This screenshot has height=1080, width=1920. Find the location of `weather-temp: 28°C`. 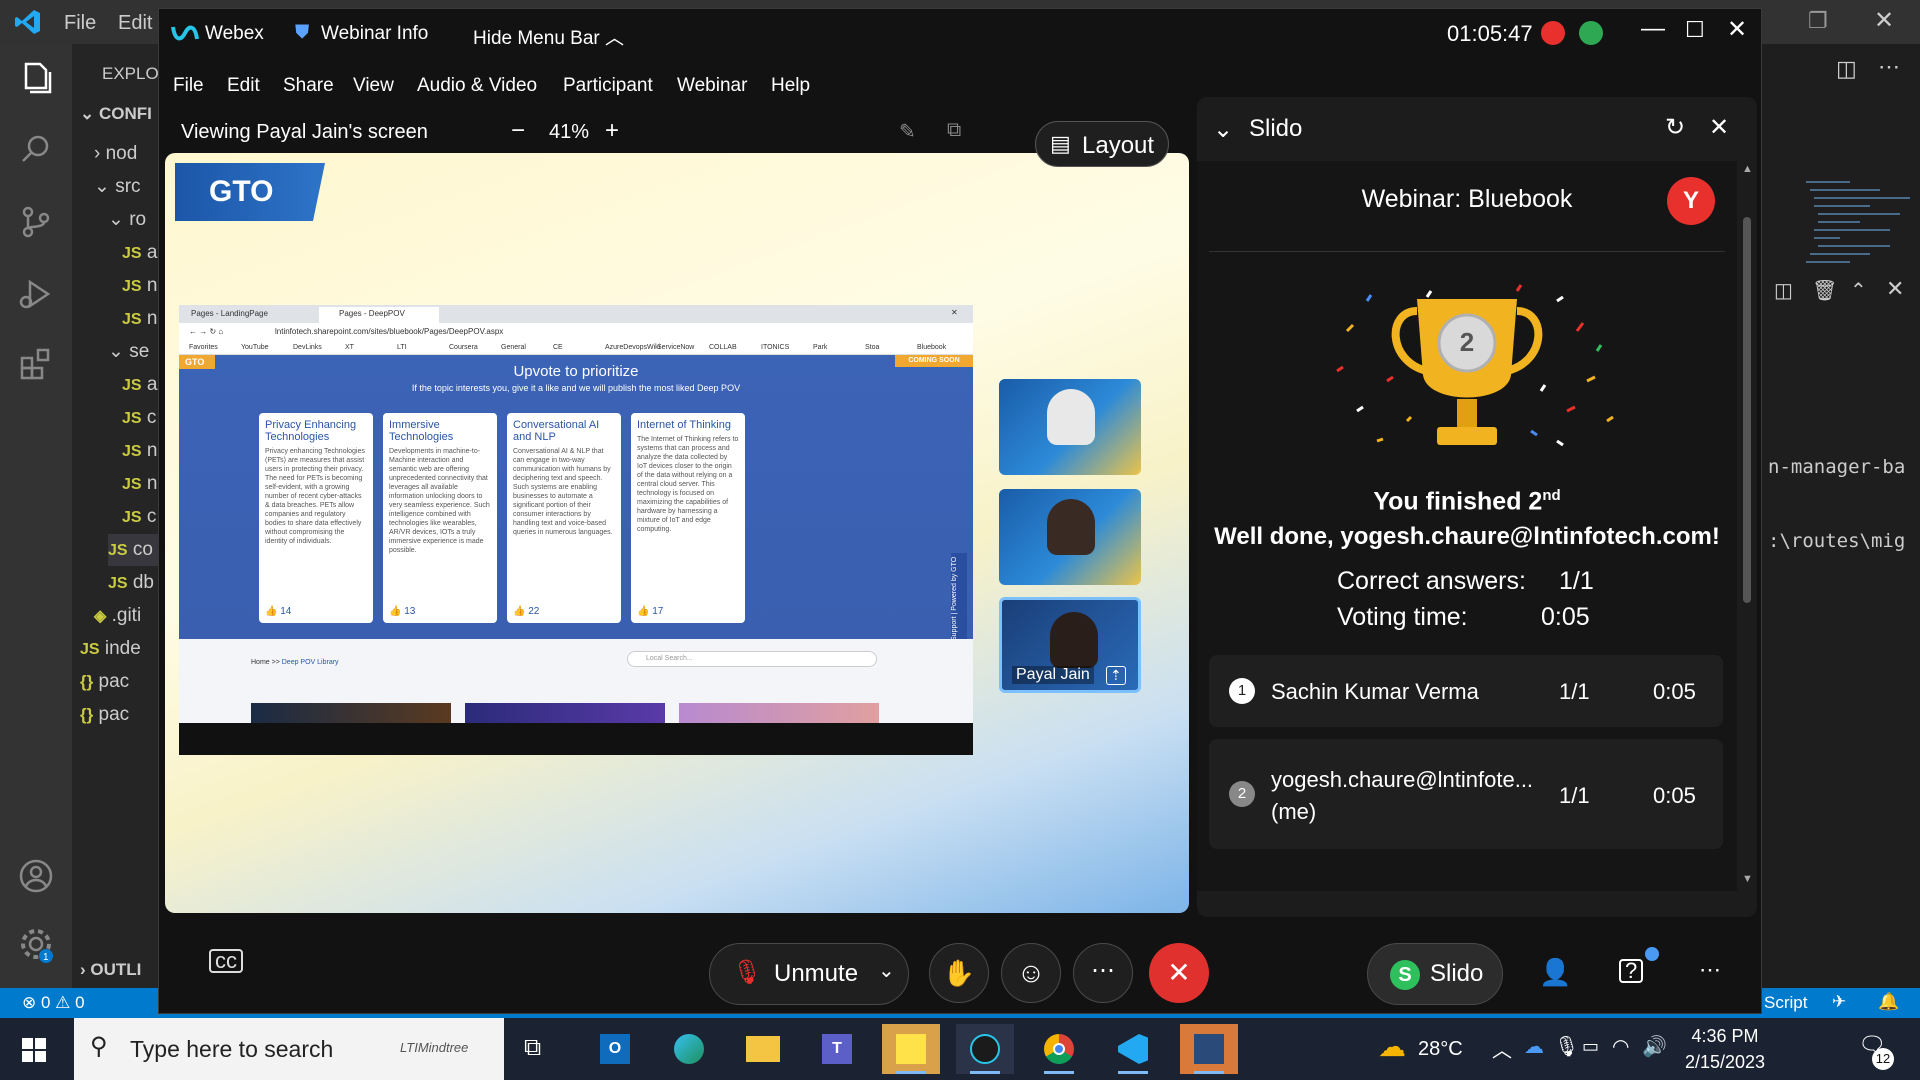

weather-temp: 28°C is located at coordinates (1440, 1049).